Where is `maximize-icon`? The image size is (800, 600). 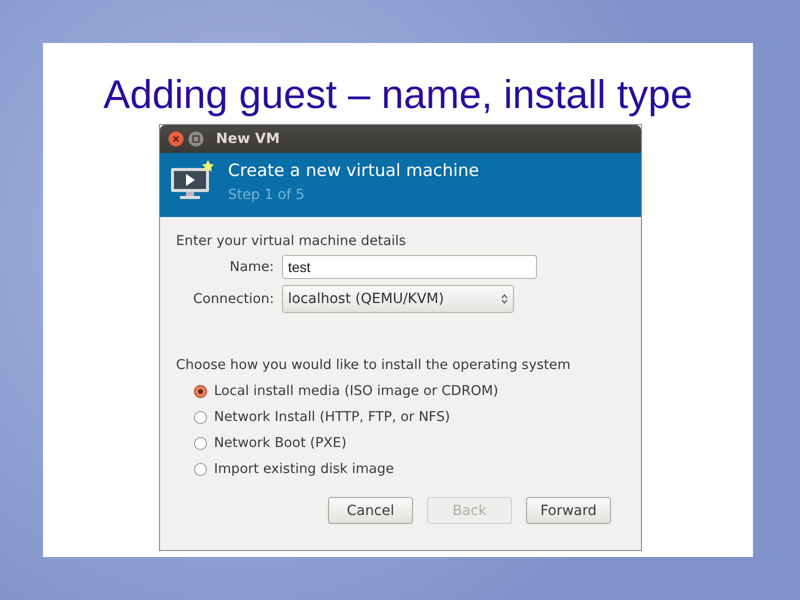
maximize-icon is located at coordinates (196, 139).